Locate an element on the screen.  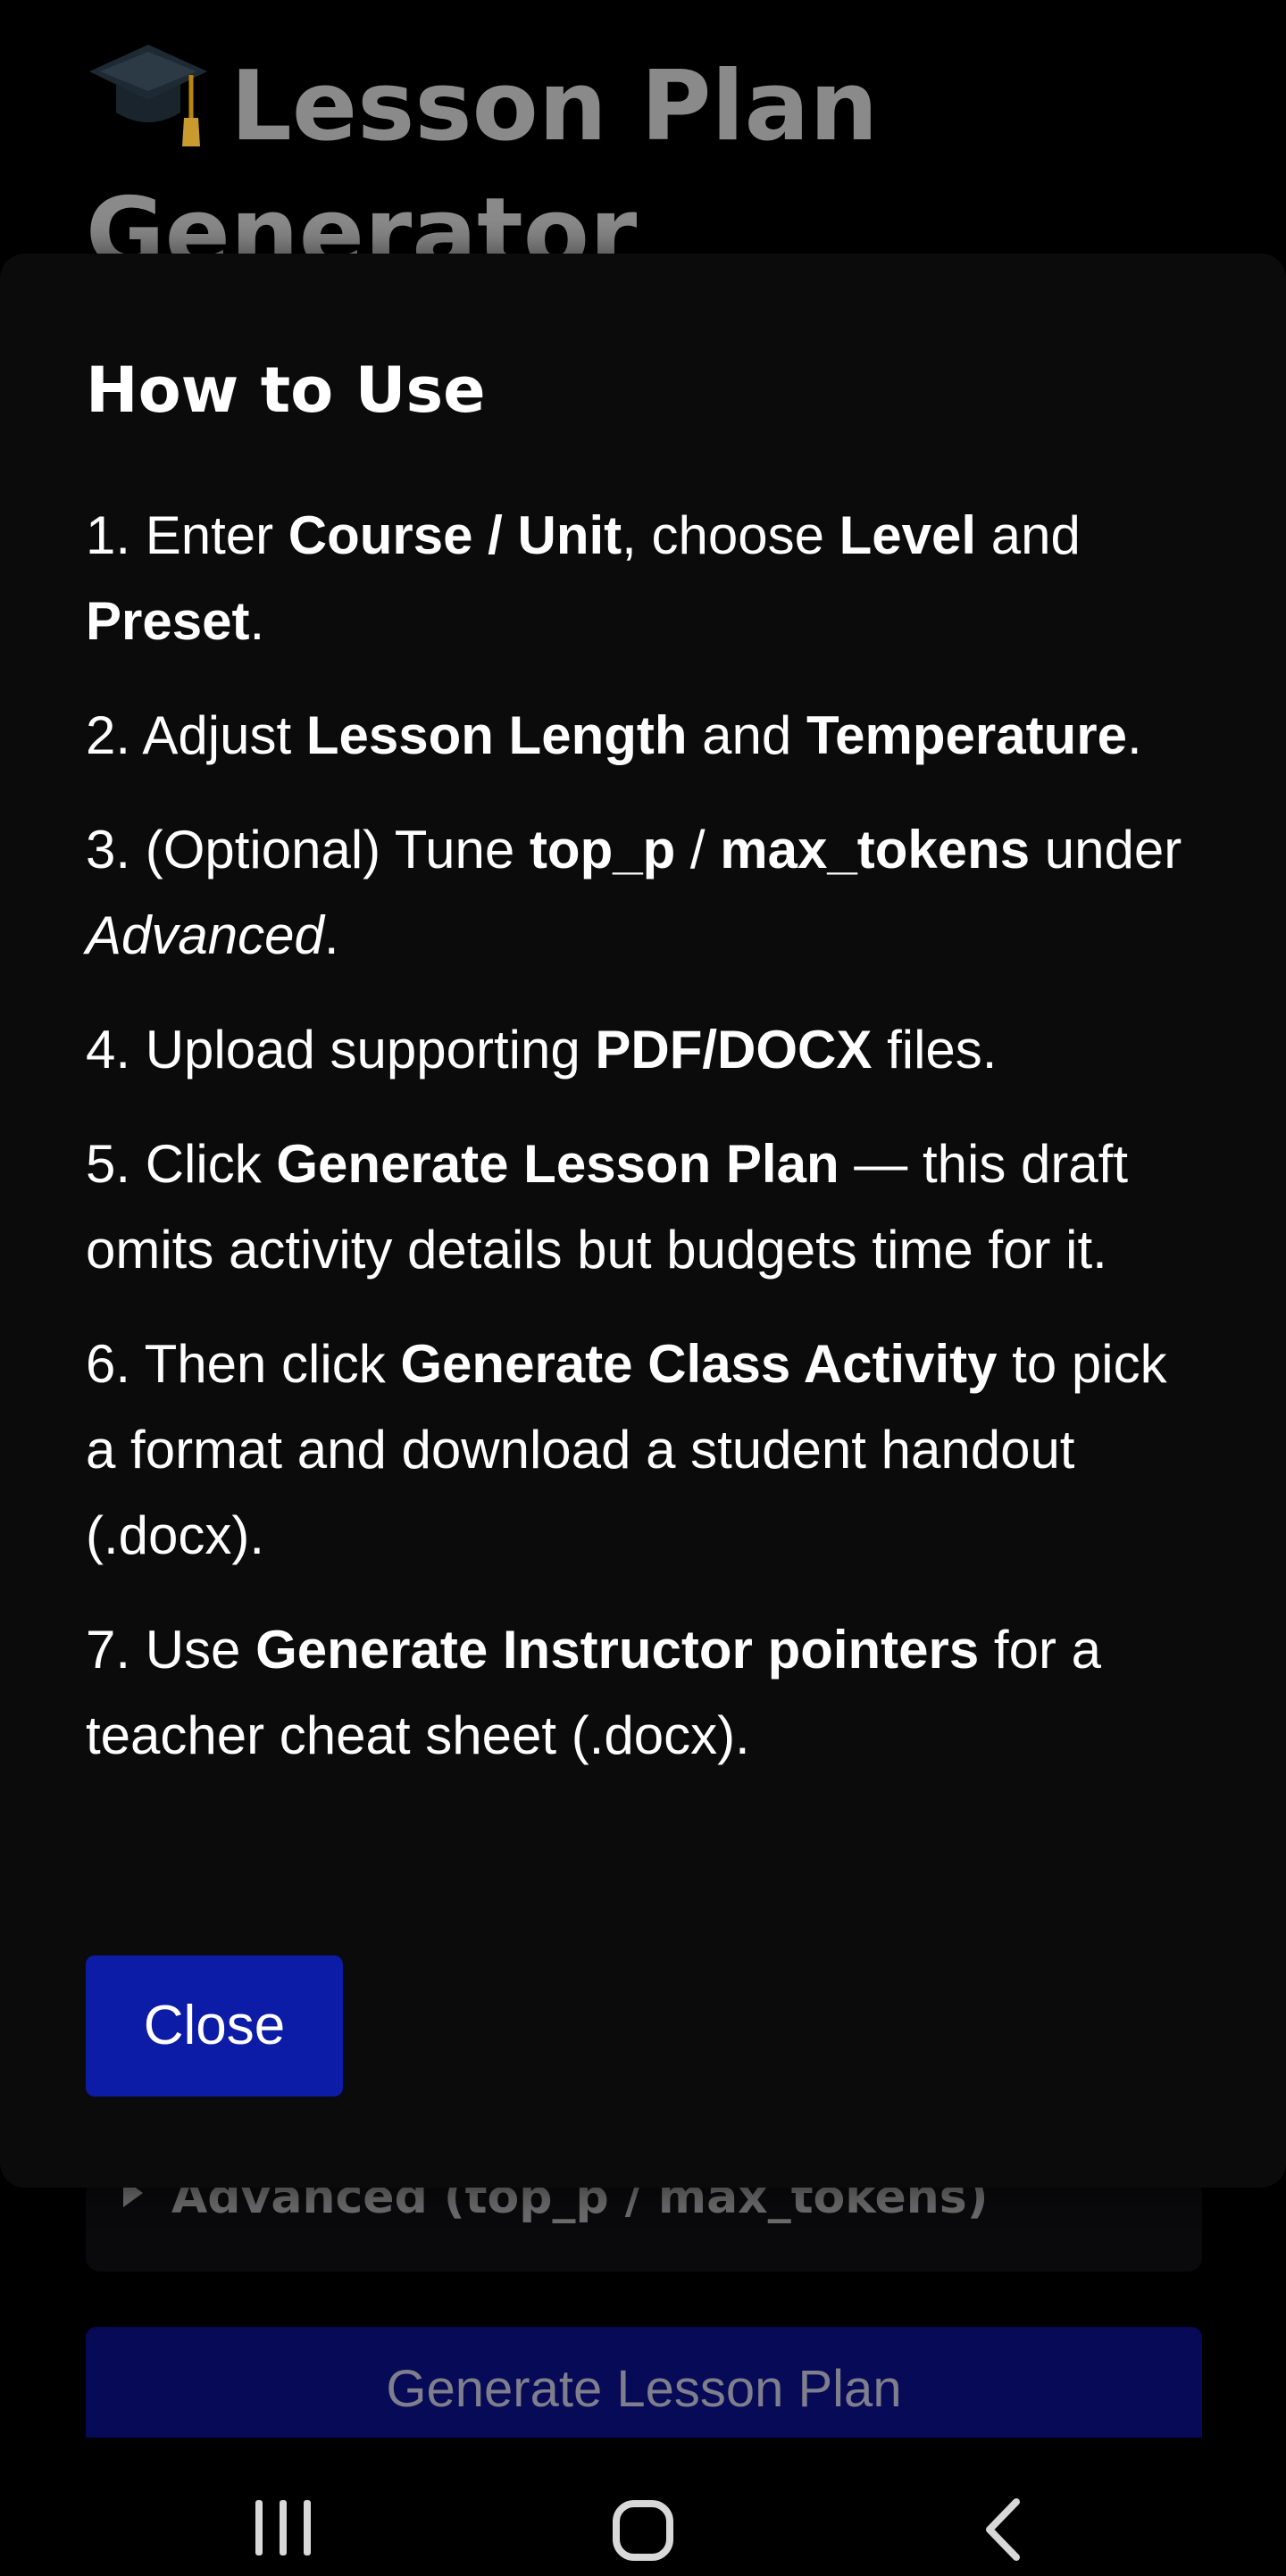
step-emphasis: Temperature is located at coordinates (966, 735).